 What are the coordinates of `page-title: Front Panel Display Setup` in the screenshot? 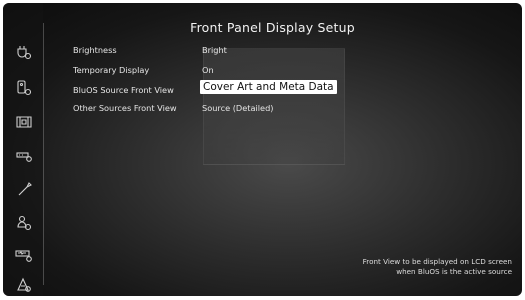 It's located at (272, 27).